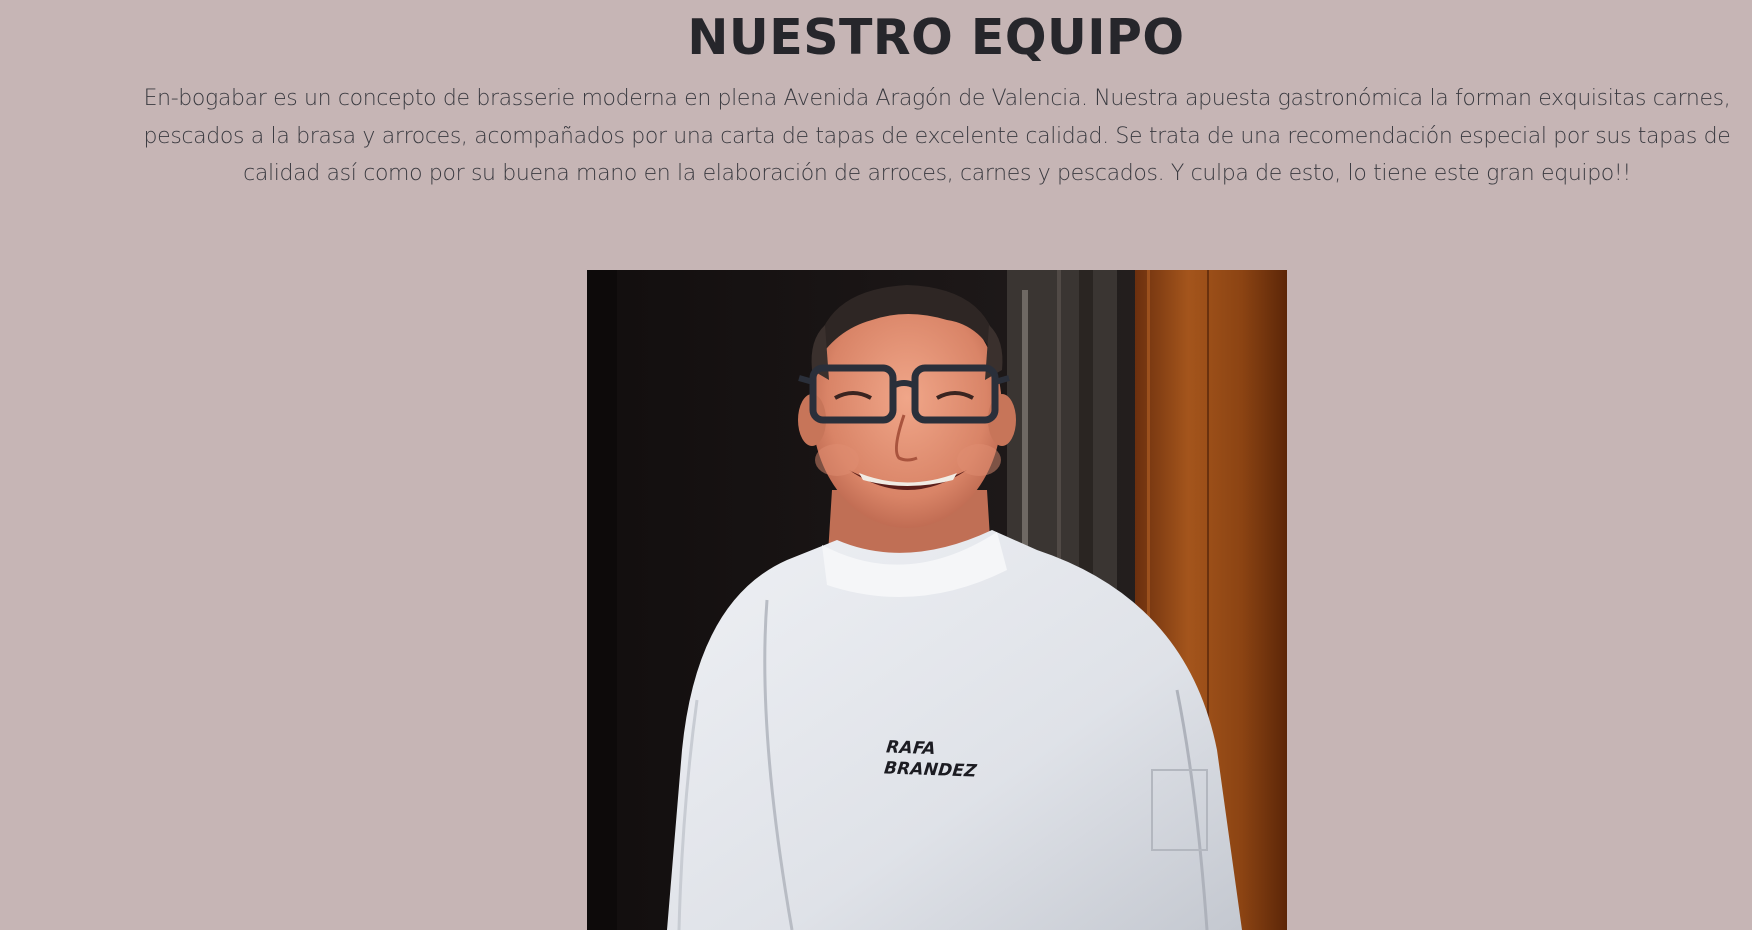  What do you see at coordinates (930, 770) in the screenshot?
I see `jacket-logo-line2: BRANDEZ` at bounding box center [930, 770].